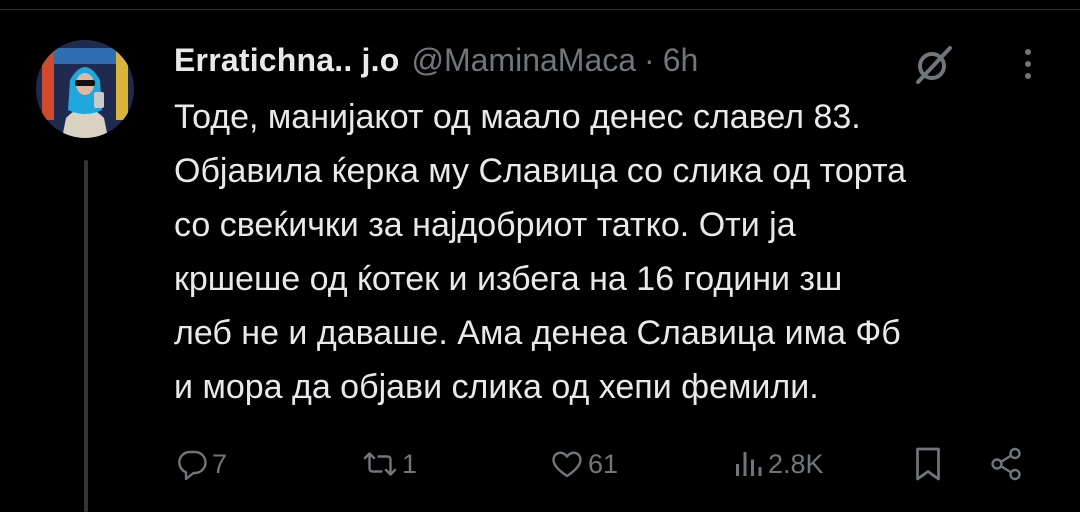 Image resolution: width=1080 pixels, height=512 pixels. I want to click on more-icon, so click(1028, 64).